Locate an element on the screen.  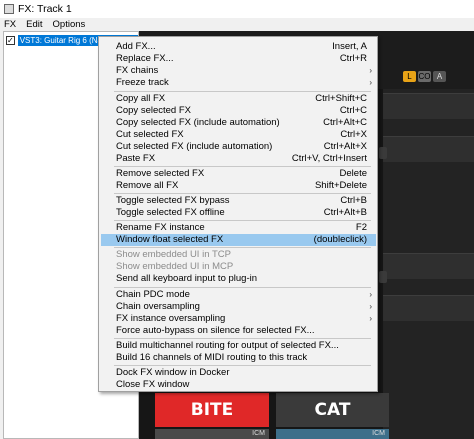
tile-label: BITE is located at coordinates (212, 410).